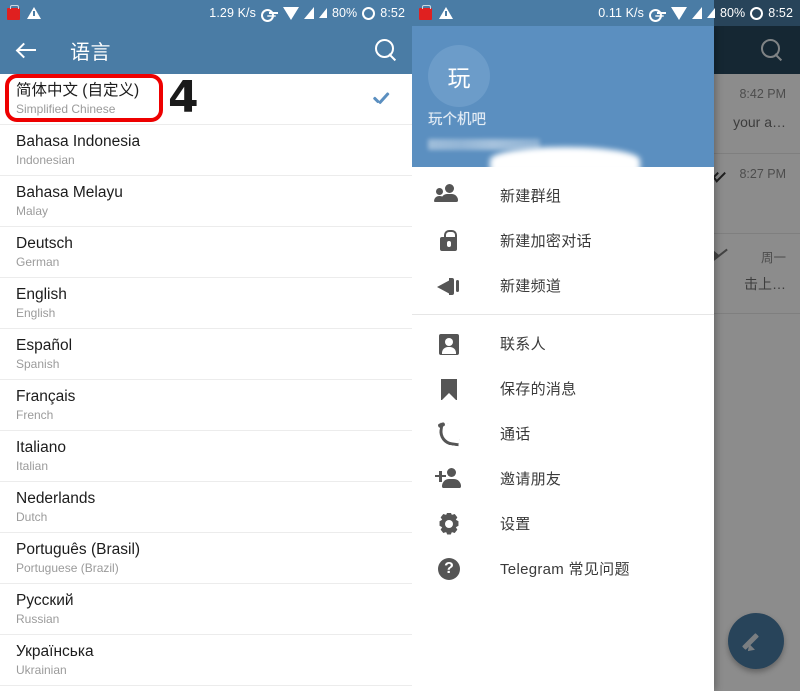  What do you see at coordinates (206, 609) in the screenshot?
I see `list-item: Русский Russian` at bounding box center [206, 609].